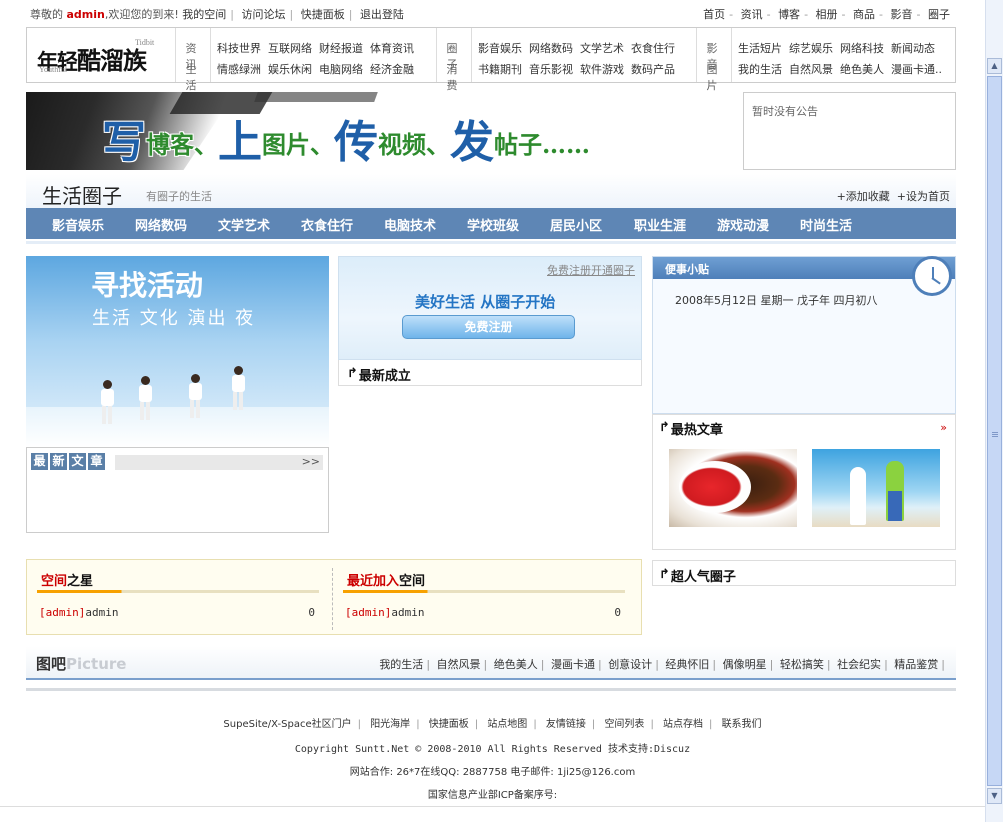 This screenshot has height=822, width=1003. What do you see at coordinates (994, 66) in the screenshot?
I see `scroll-up-icon: ▲` at bounding box center [994, 66].